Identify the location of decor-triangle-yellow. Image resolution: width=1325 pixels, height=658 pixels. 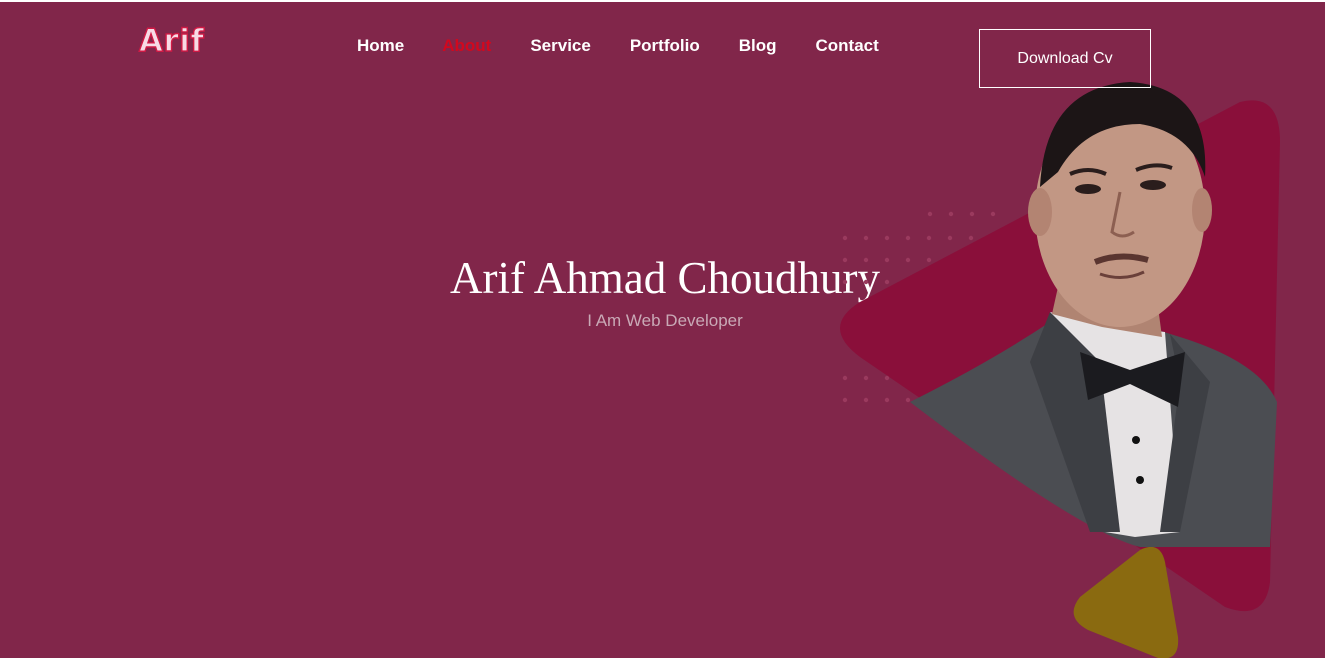
(1126, 602).